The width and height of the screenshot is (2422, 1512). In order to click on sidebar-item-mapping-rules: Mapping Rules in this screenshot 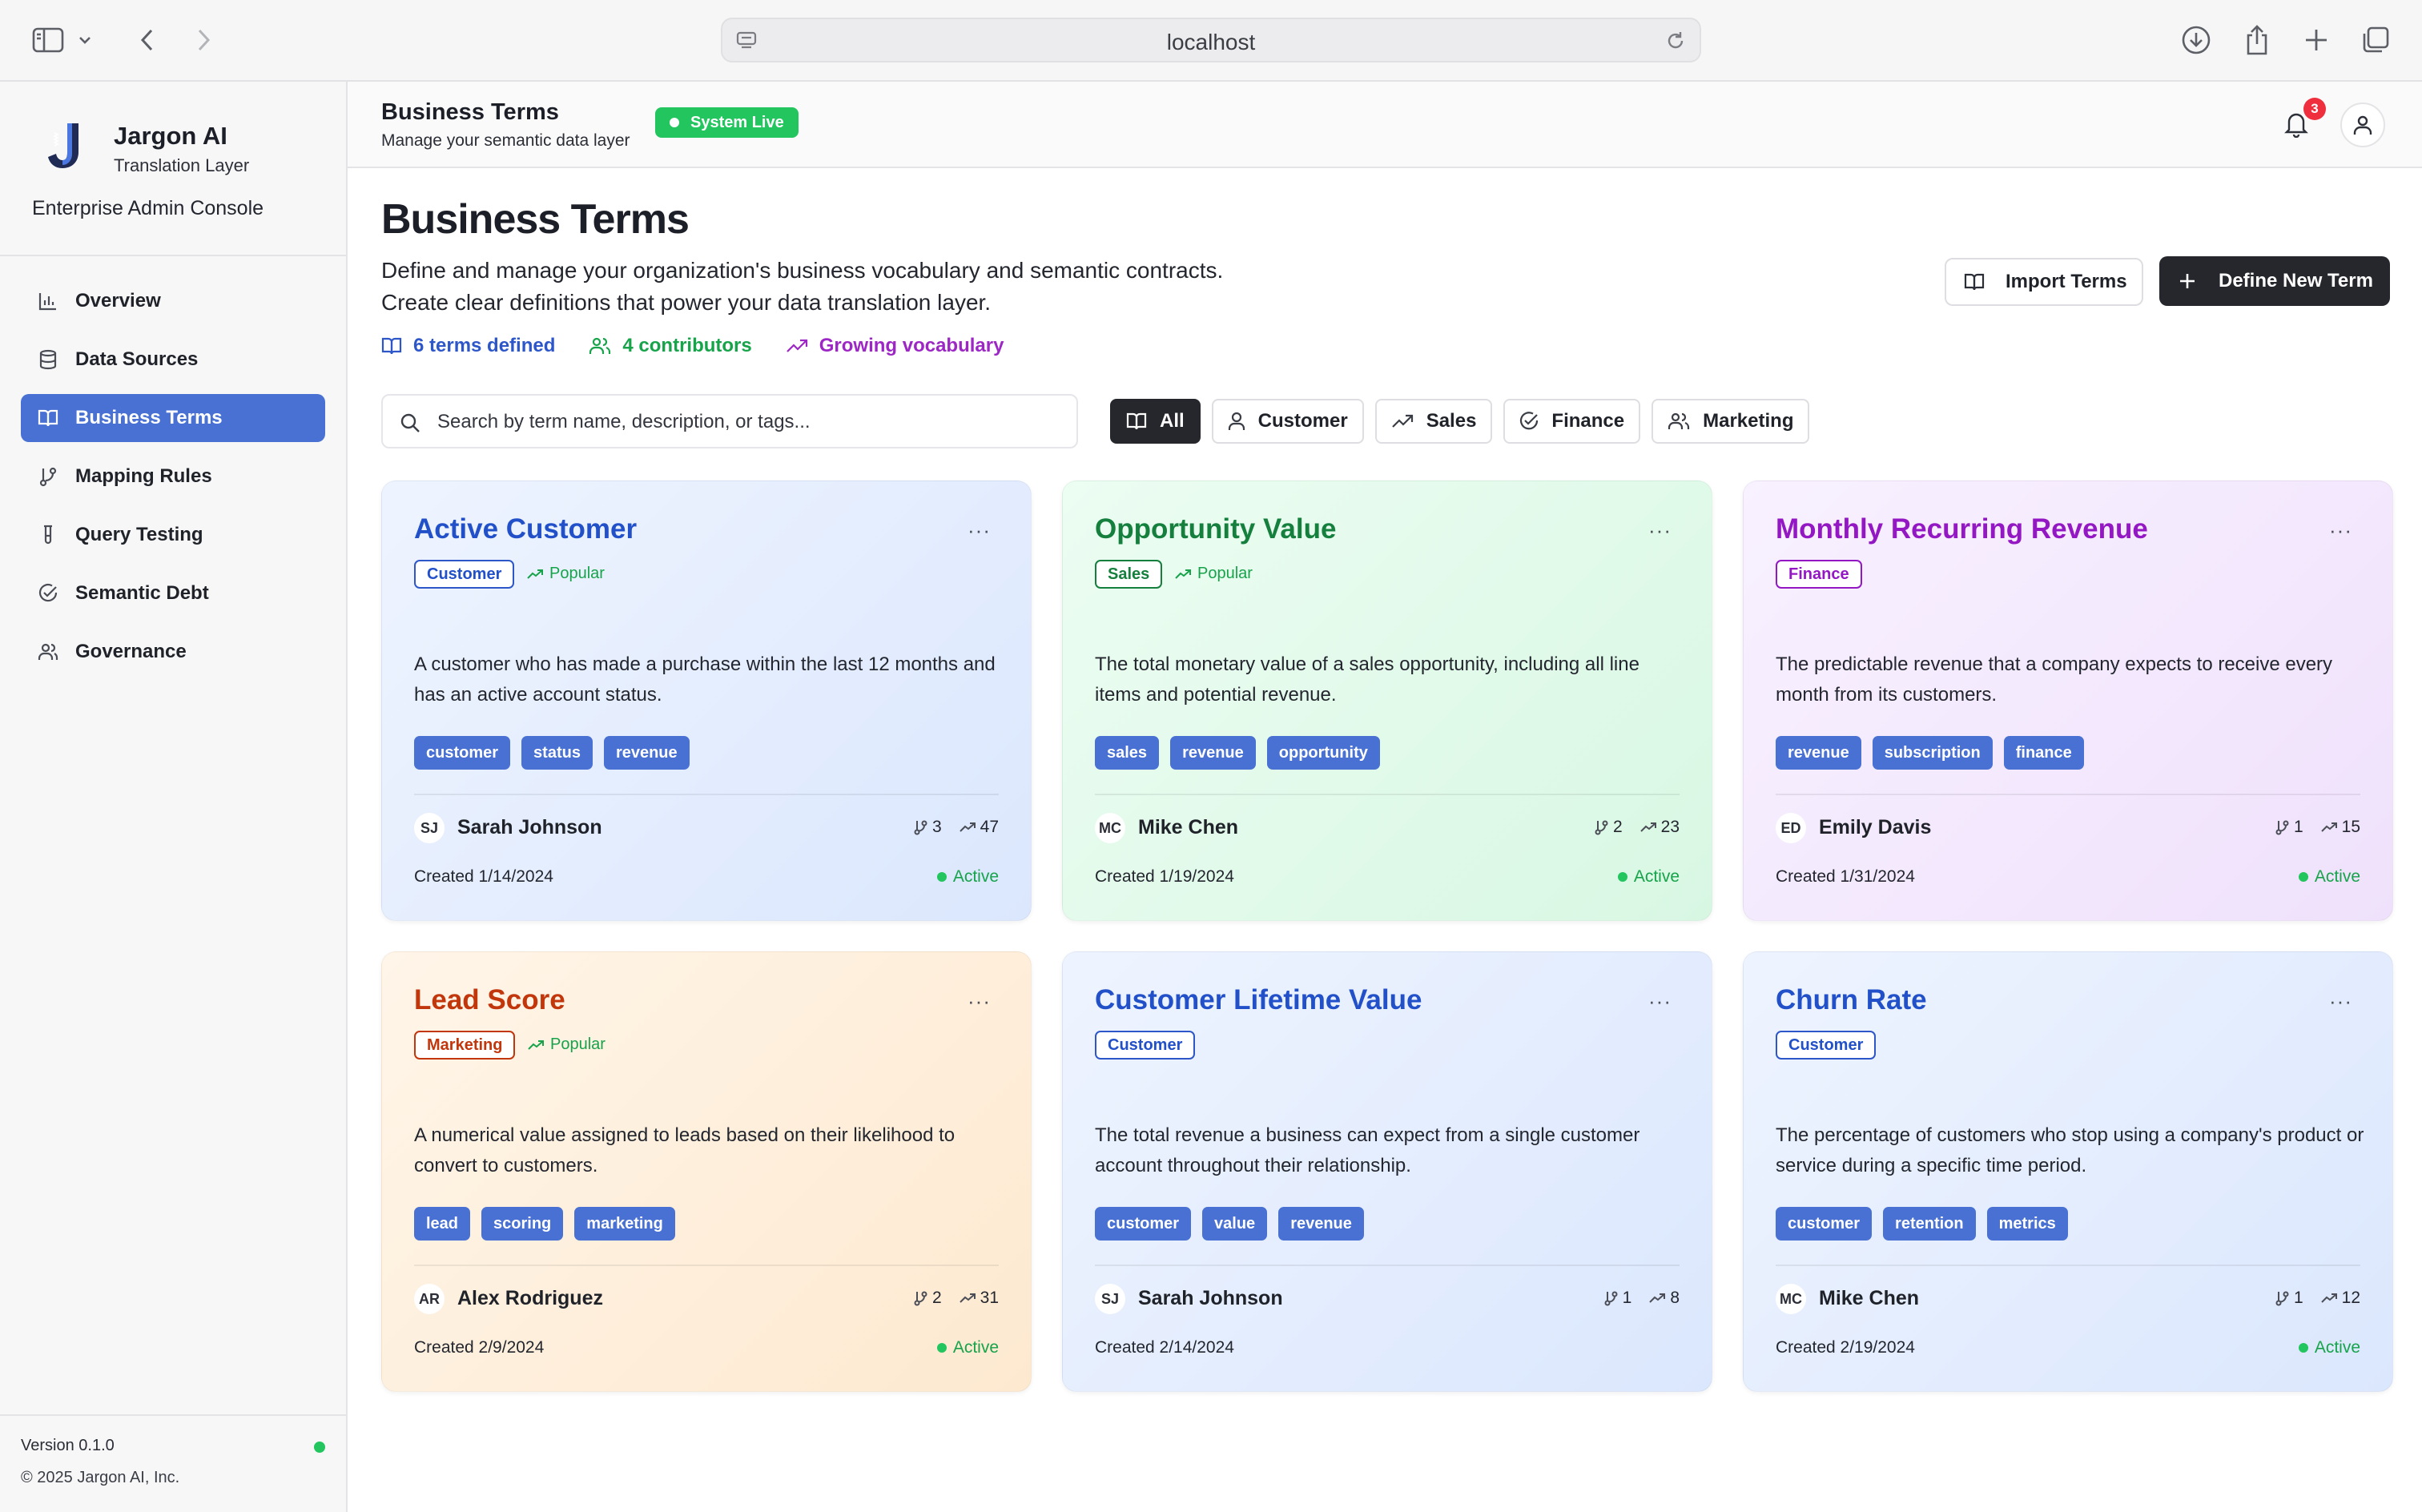, I will do `click(173, 476)`.